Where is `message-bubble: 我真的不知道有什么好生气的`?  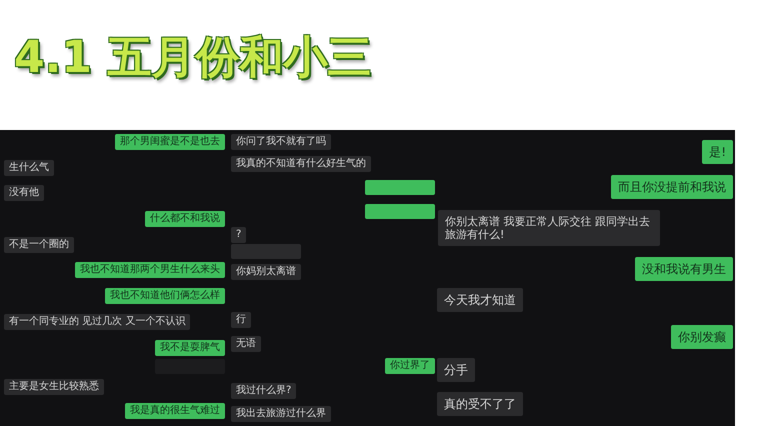
message-bubble: 我真的不知道有什么好生气的 is located at coordinates (301, 164).